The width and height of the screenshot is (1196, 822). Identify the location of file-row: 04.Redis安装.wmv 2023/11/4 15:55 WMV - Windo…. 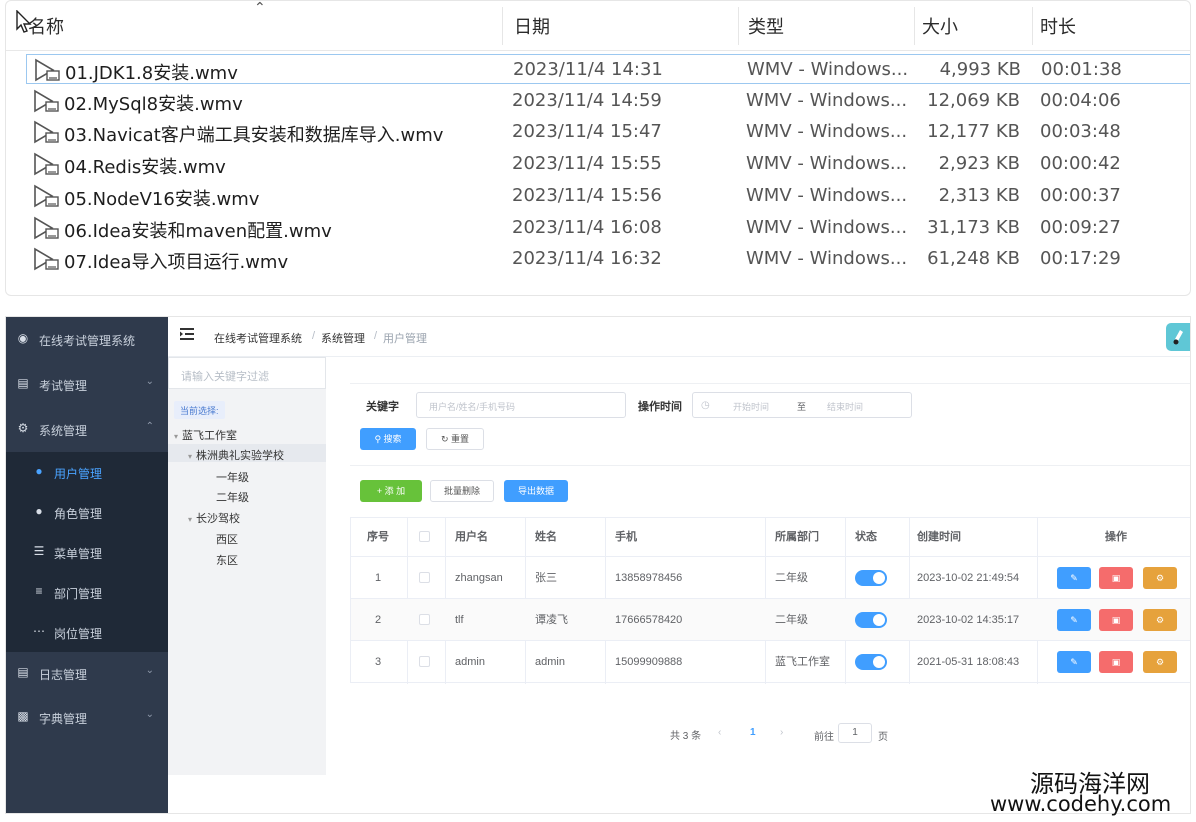
(608, 164).